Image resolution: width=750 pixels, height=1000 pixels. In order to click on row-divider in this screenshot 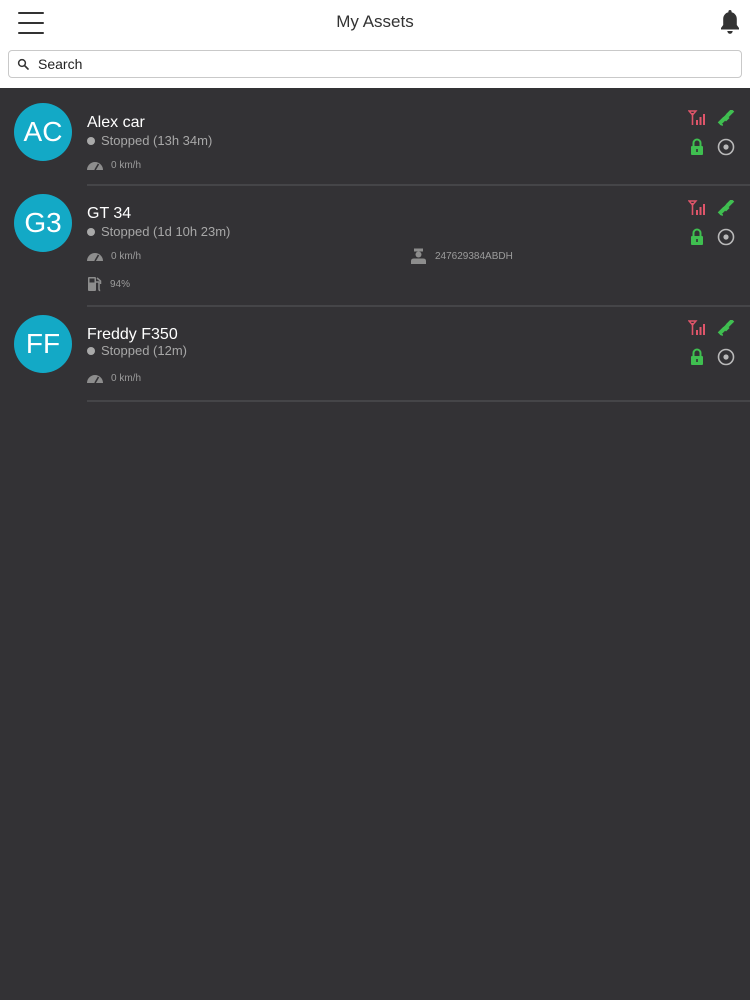, I will do `click(418, 401)`.